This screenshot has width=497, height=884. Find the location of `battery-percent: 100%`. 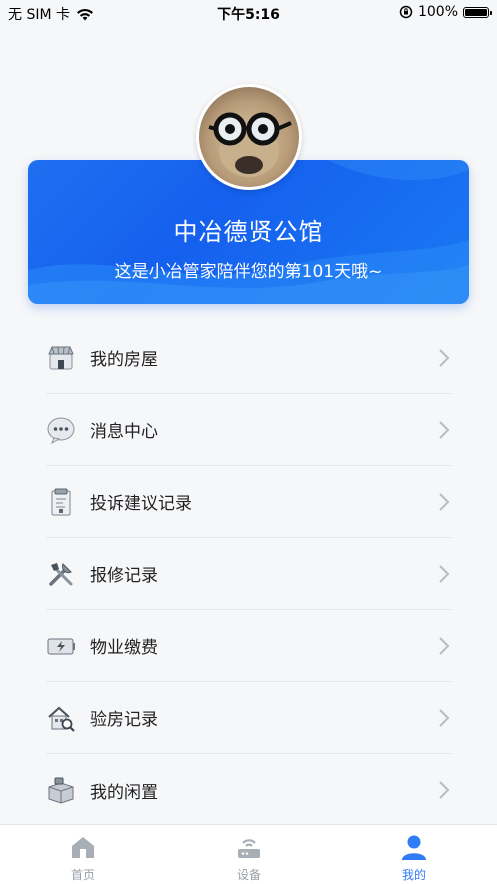

battery-percent: 100% is located at coordinates (437, 12).